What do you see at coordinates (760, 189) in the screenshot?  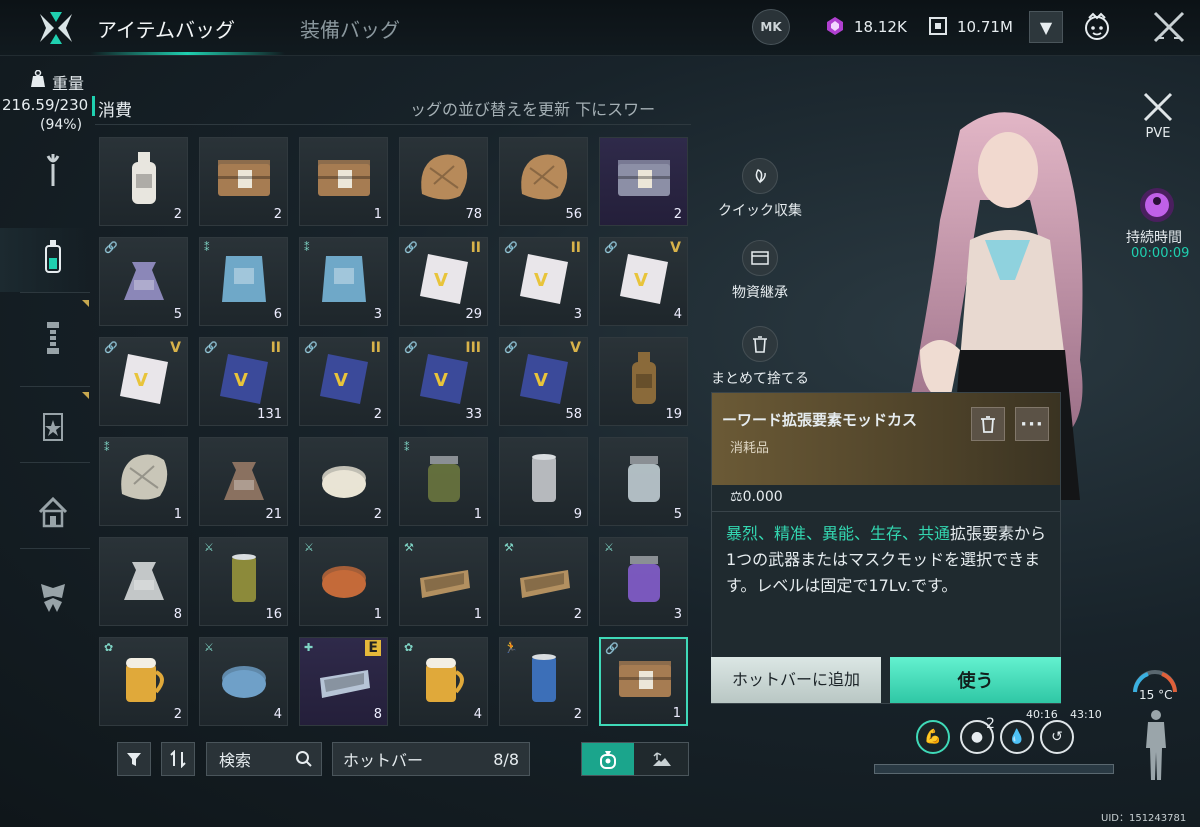 I see `quick-collect-button: クイック収集` at bounding box center [760, 189].